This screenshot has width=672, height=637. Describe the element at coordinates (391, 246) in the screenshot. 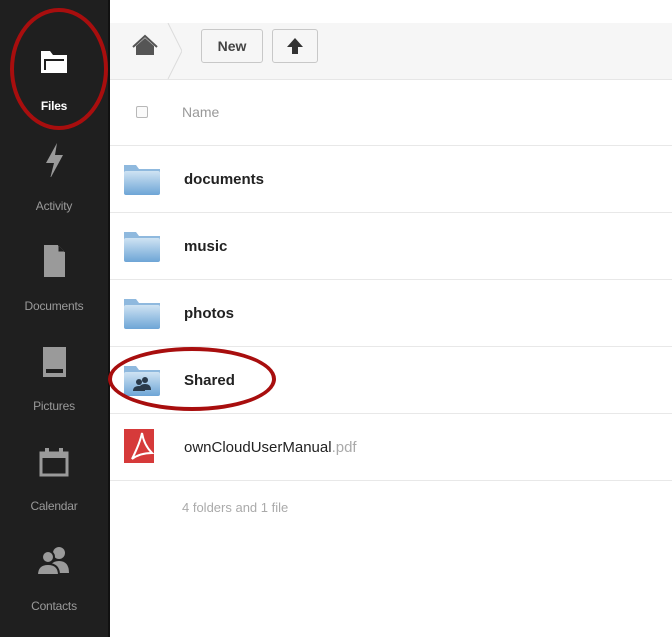

I see `file-row-music: music` at that location.